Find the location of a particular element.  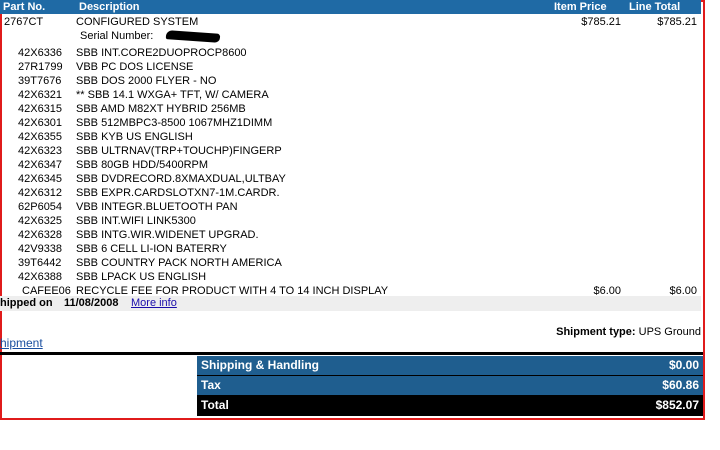

totals-divider is located at coordinates (351, 353).